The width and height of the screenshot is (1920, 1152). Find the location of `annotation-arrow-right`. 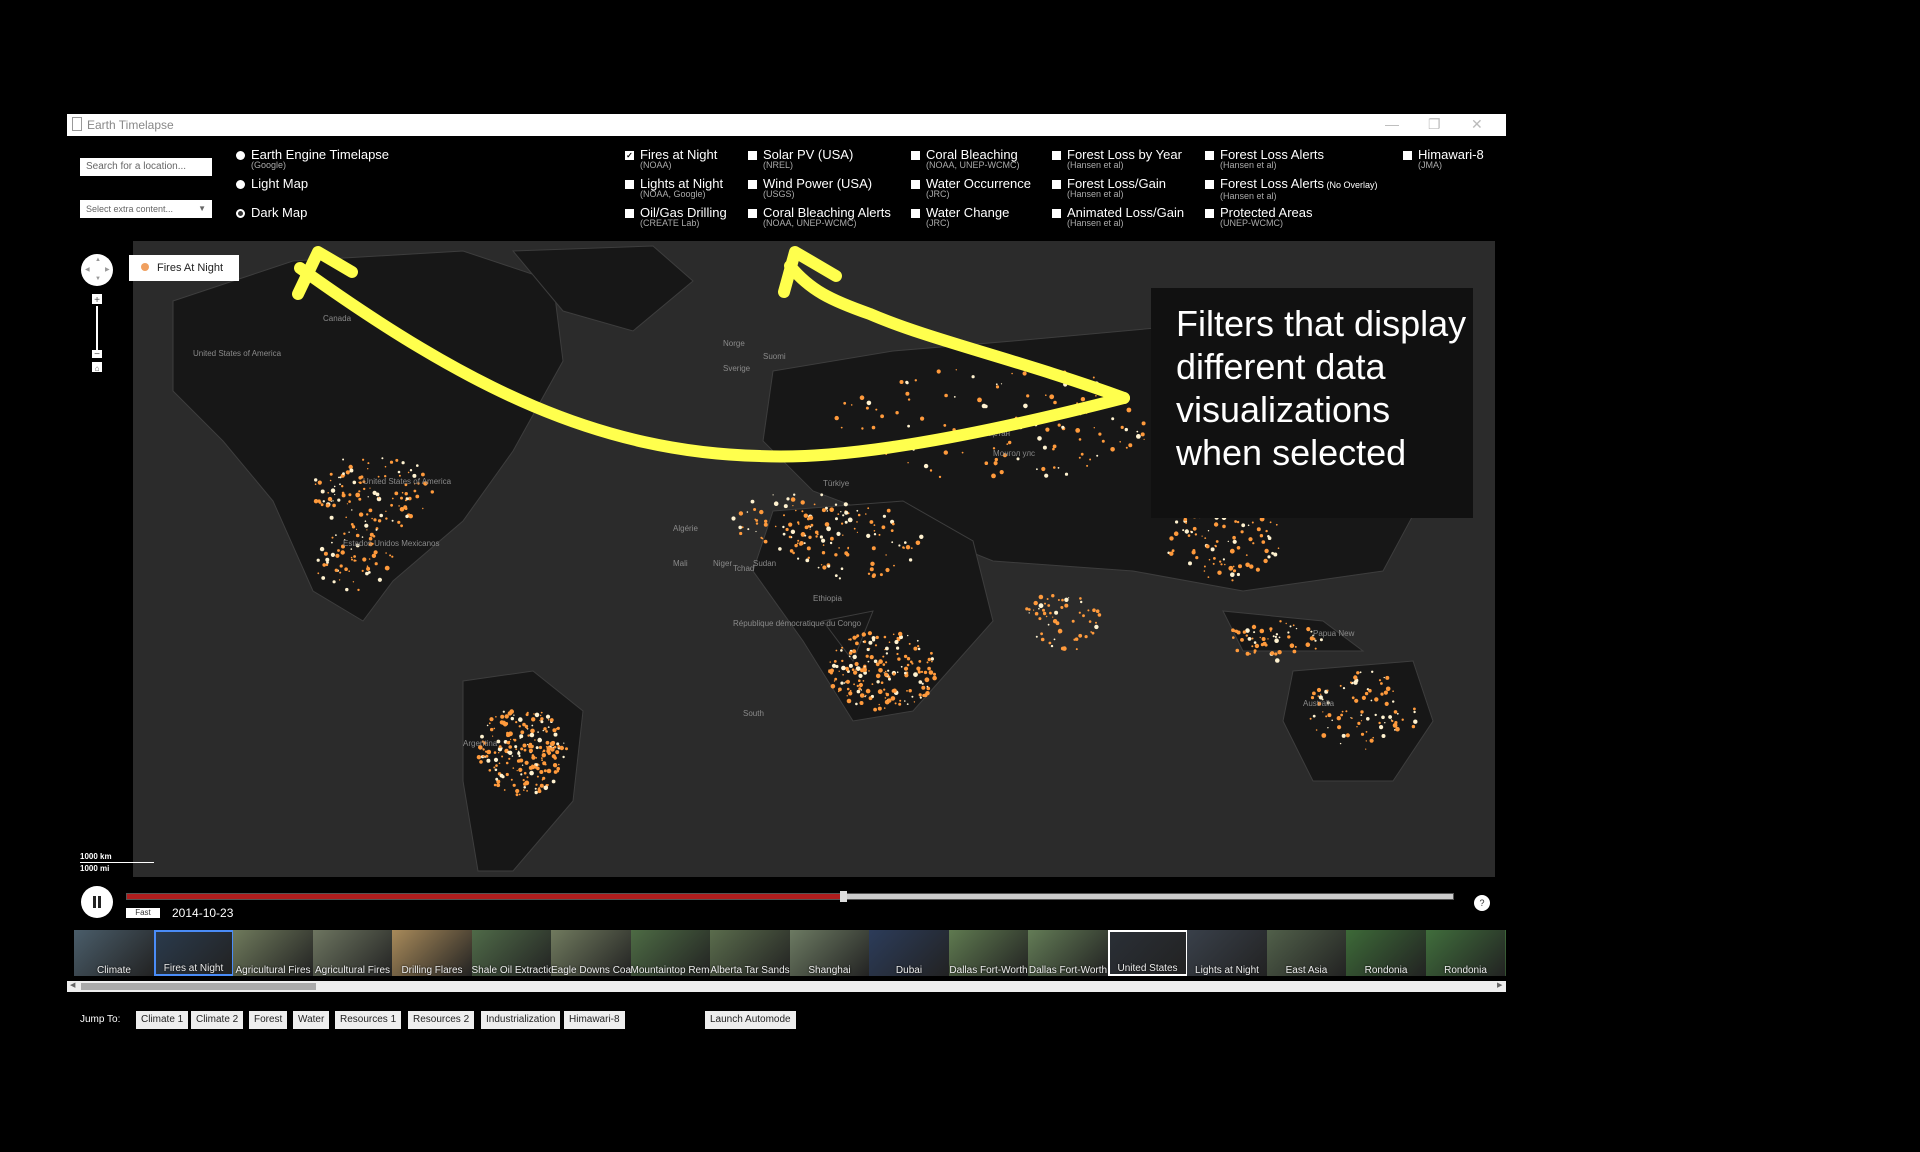

annotation-arrow-right is located at coordinates (957, 332).